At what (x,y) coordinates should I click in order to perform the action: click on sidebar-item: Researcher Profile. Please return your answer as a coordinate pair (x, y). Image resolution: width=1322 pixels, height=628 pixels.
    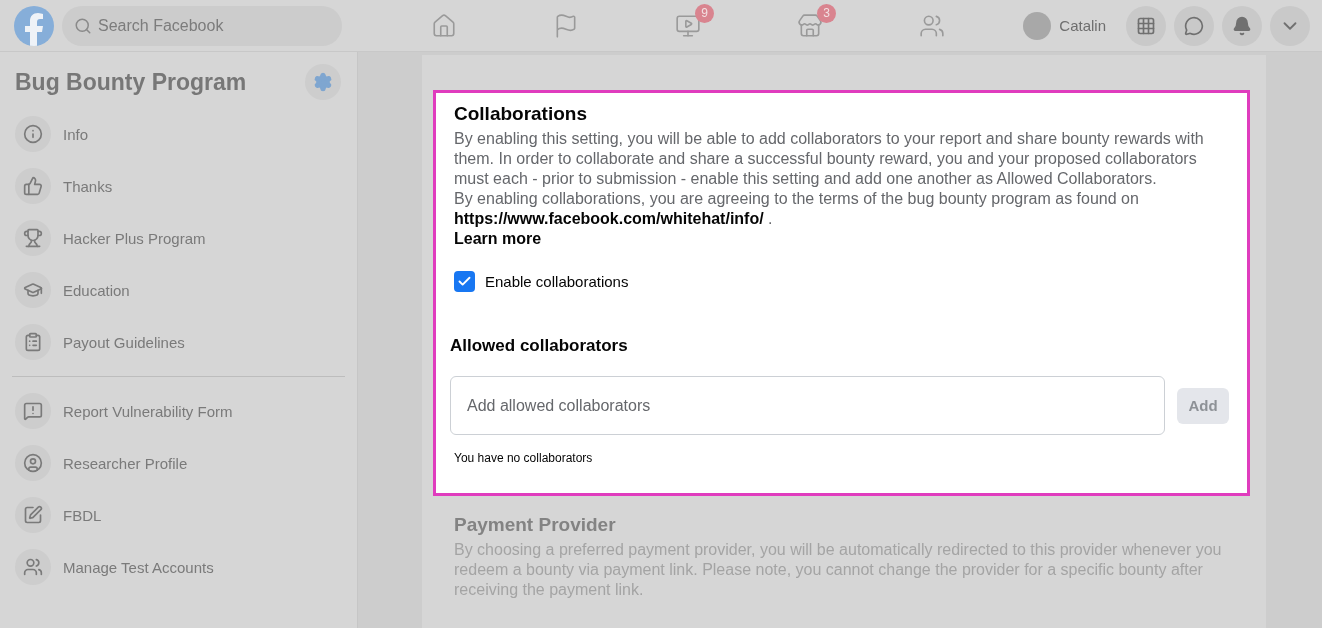
    Looking at the image, I should click on (178, 463).